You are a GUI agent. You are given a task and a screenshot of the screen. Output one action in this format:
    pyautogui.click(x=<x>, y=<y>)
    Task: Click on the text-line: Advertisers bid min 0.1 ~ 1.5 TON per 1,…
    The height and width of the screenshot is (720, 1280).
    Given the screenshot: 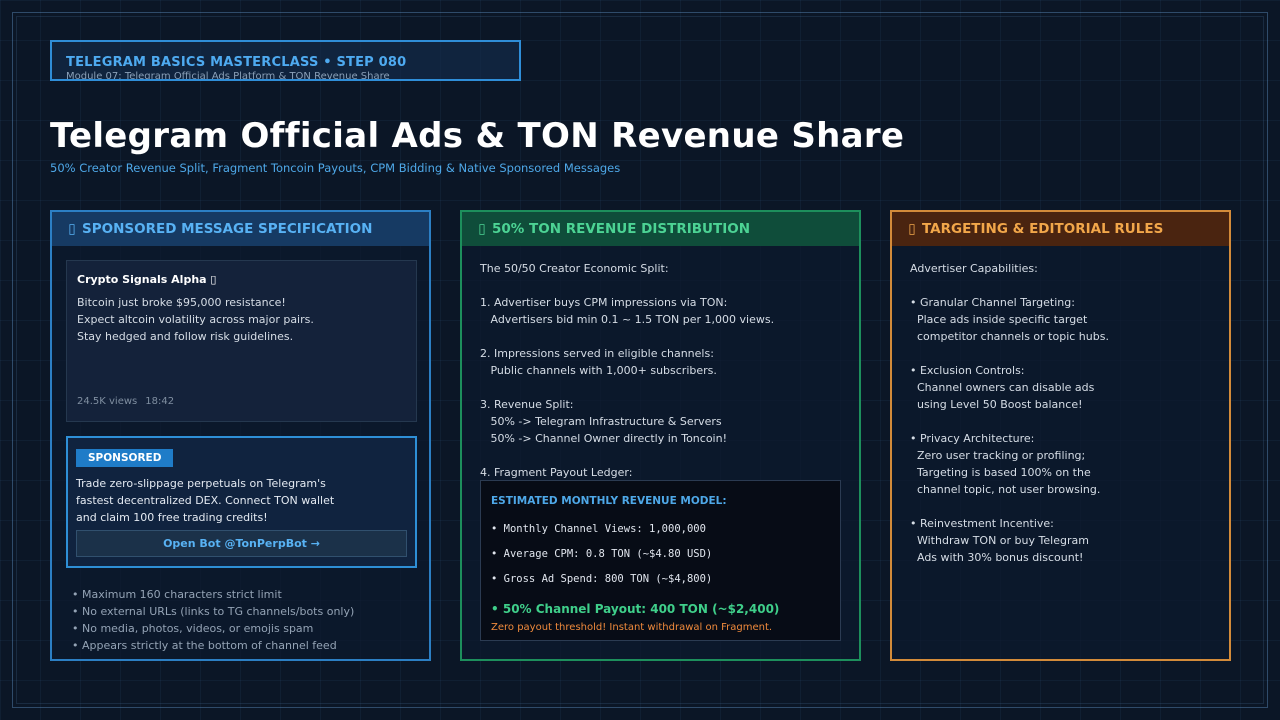 What is the action you would take?
    pyautogui.click(x=627, y=319)
    